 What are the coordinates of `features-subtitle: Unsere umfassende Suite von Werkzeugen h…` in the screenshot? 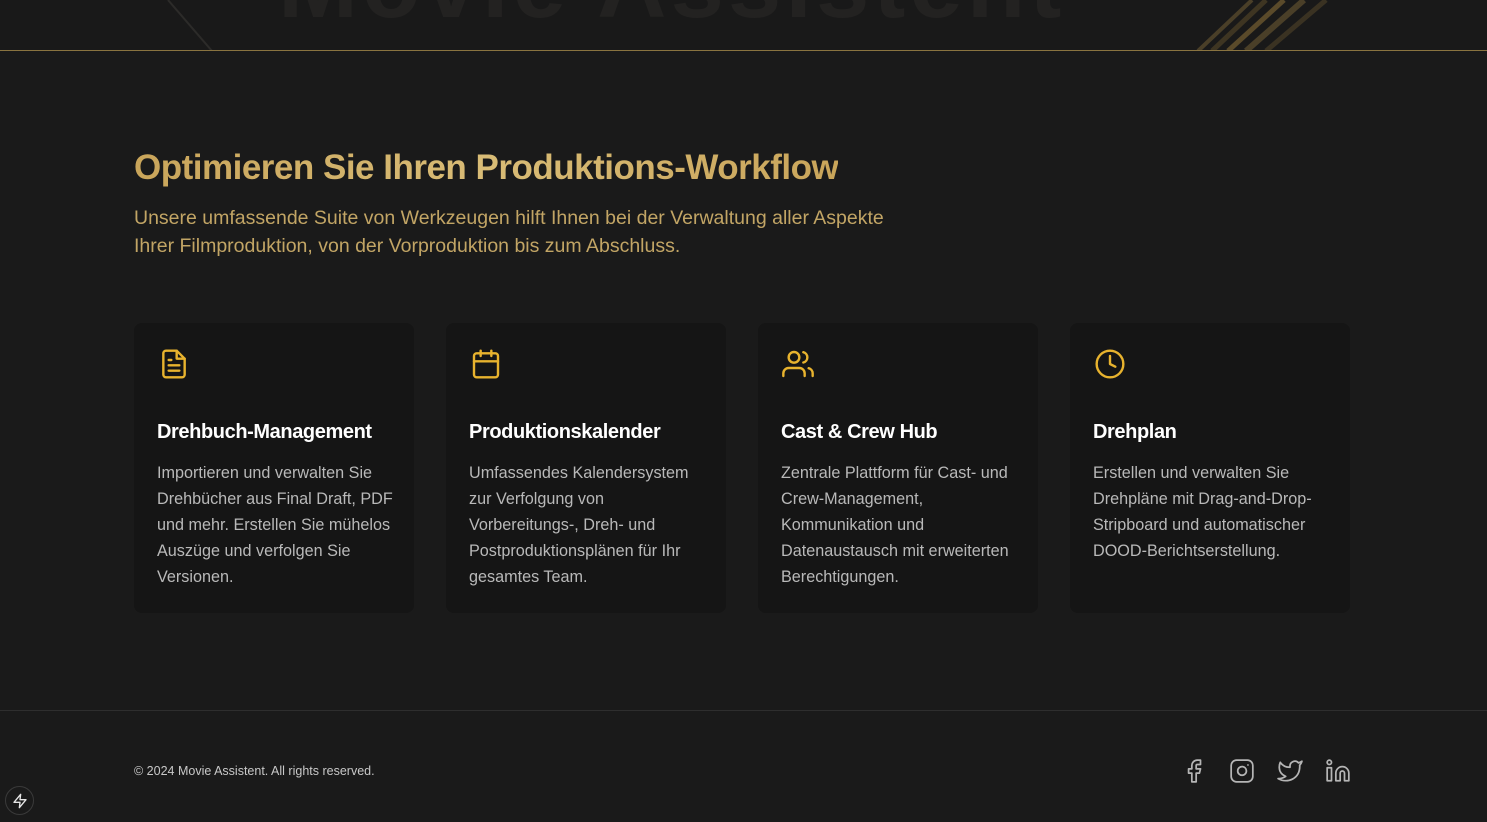 It's located at (509, 232).